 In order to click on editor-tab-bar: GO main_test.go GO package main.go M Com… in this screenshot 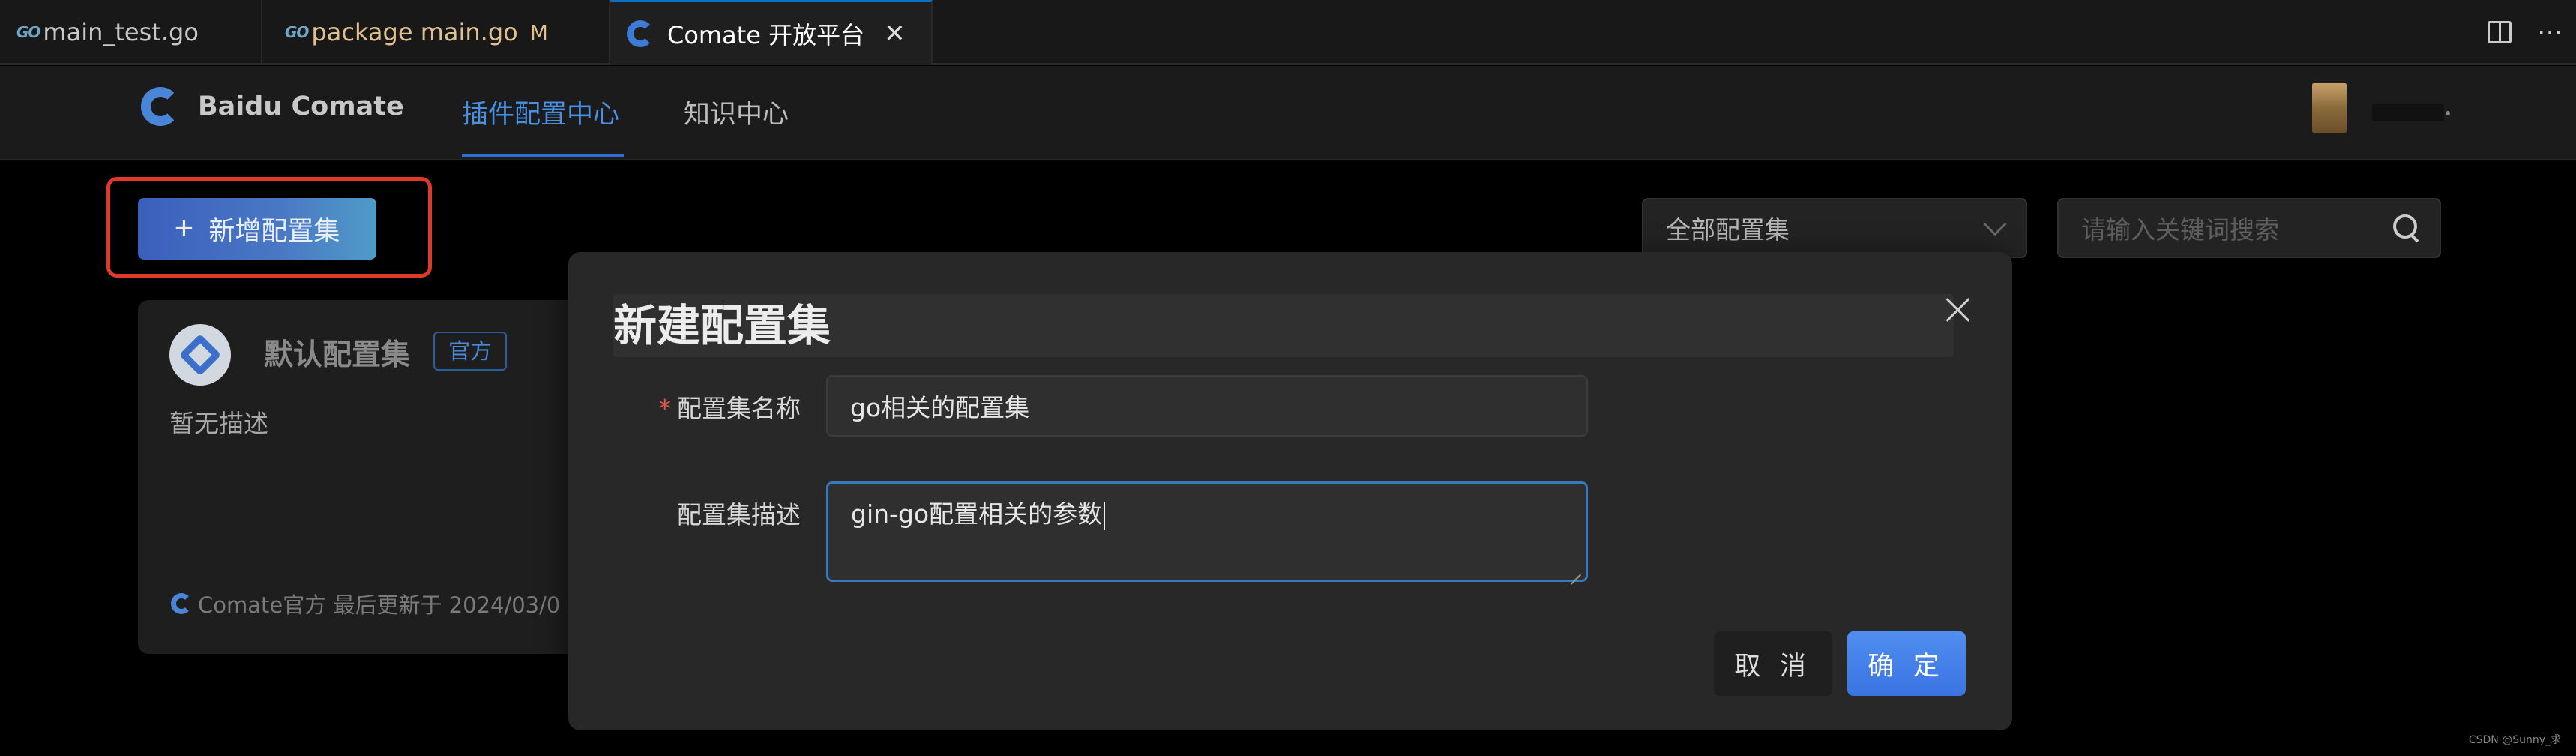, I will do `click(1288, 32)`.